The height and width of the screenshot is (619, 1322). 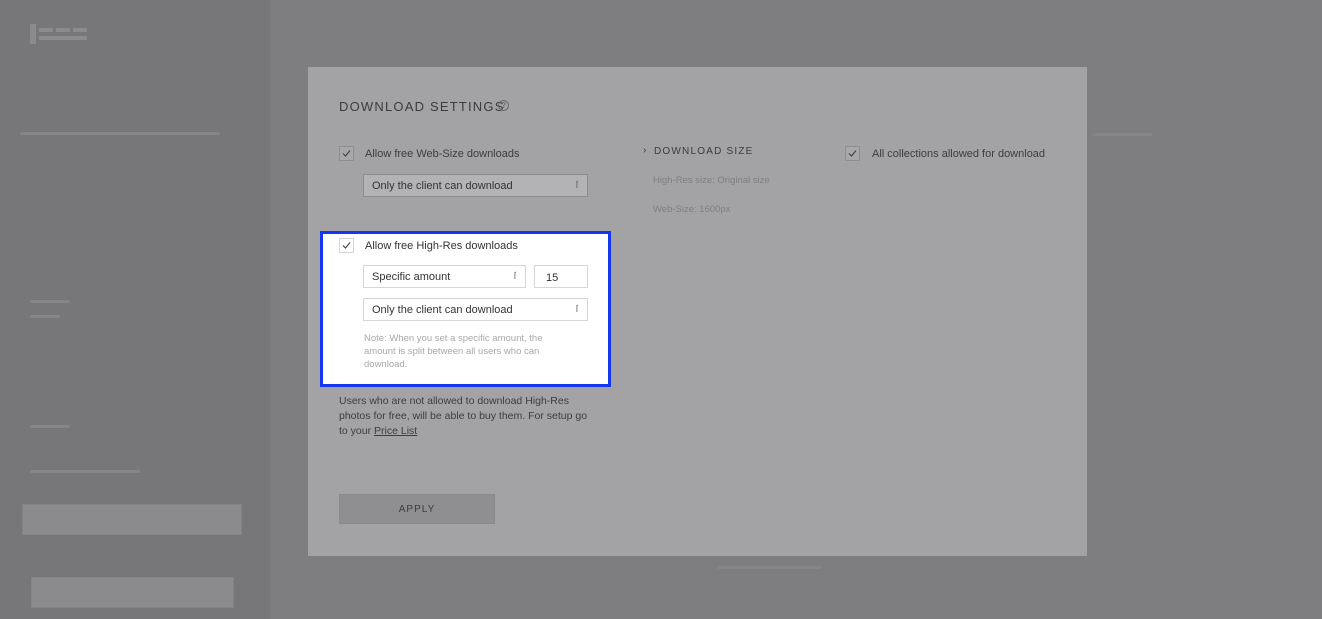 I want to click on collections-label: All collections allowed for download, so click(x=959, y=154).